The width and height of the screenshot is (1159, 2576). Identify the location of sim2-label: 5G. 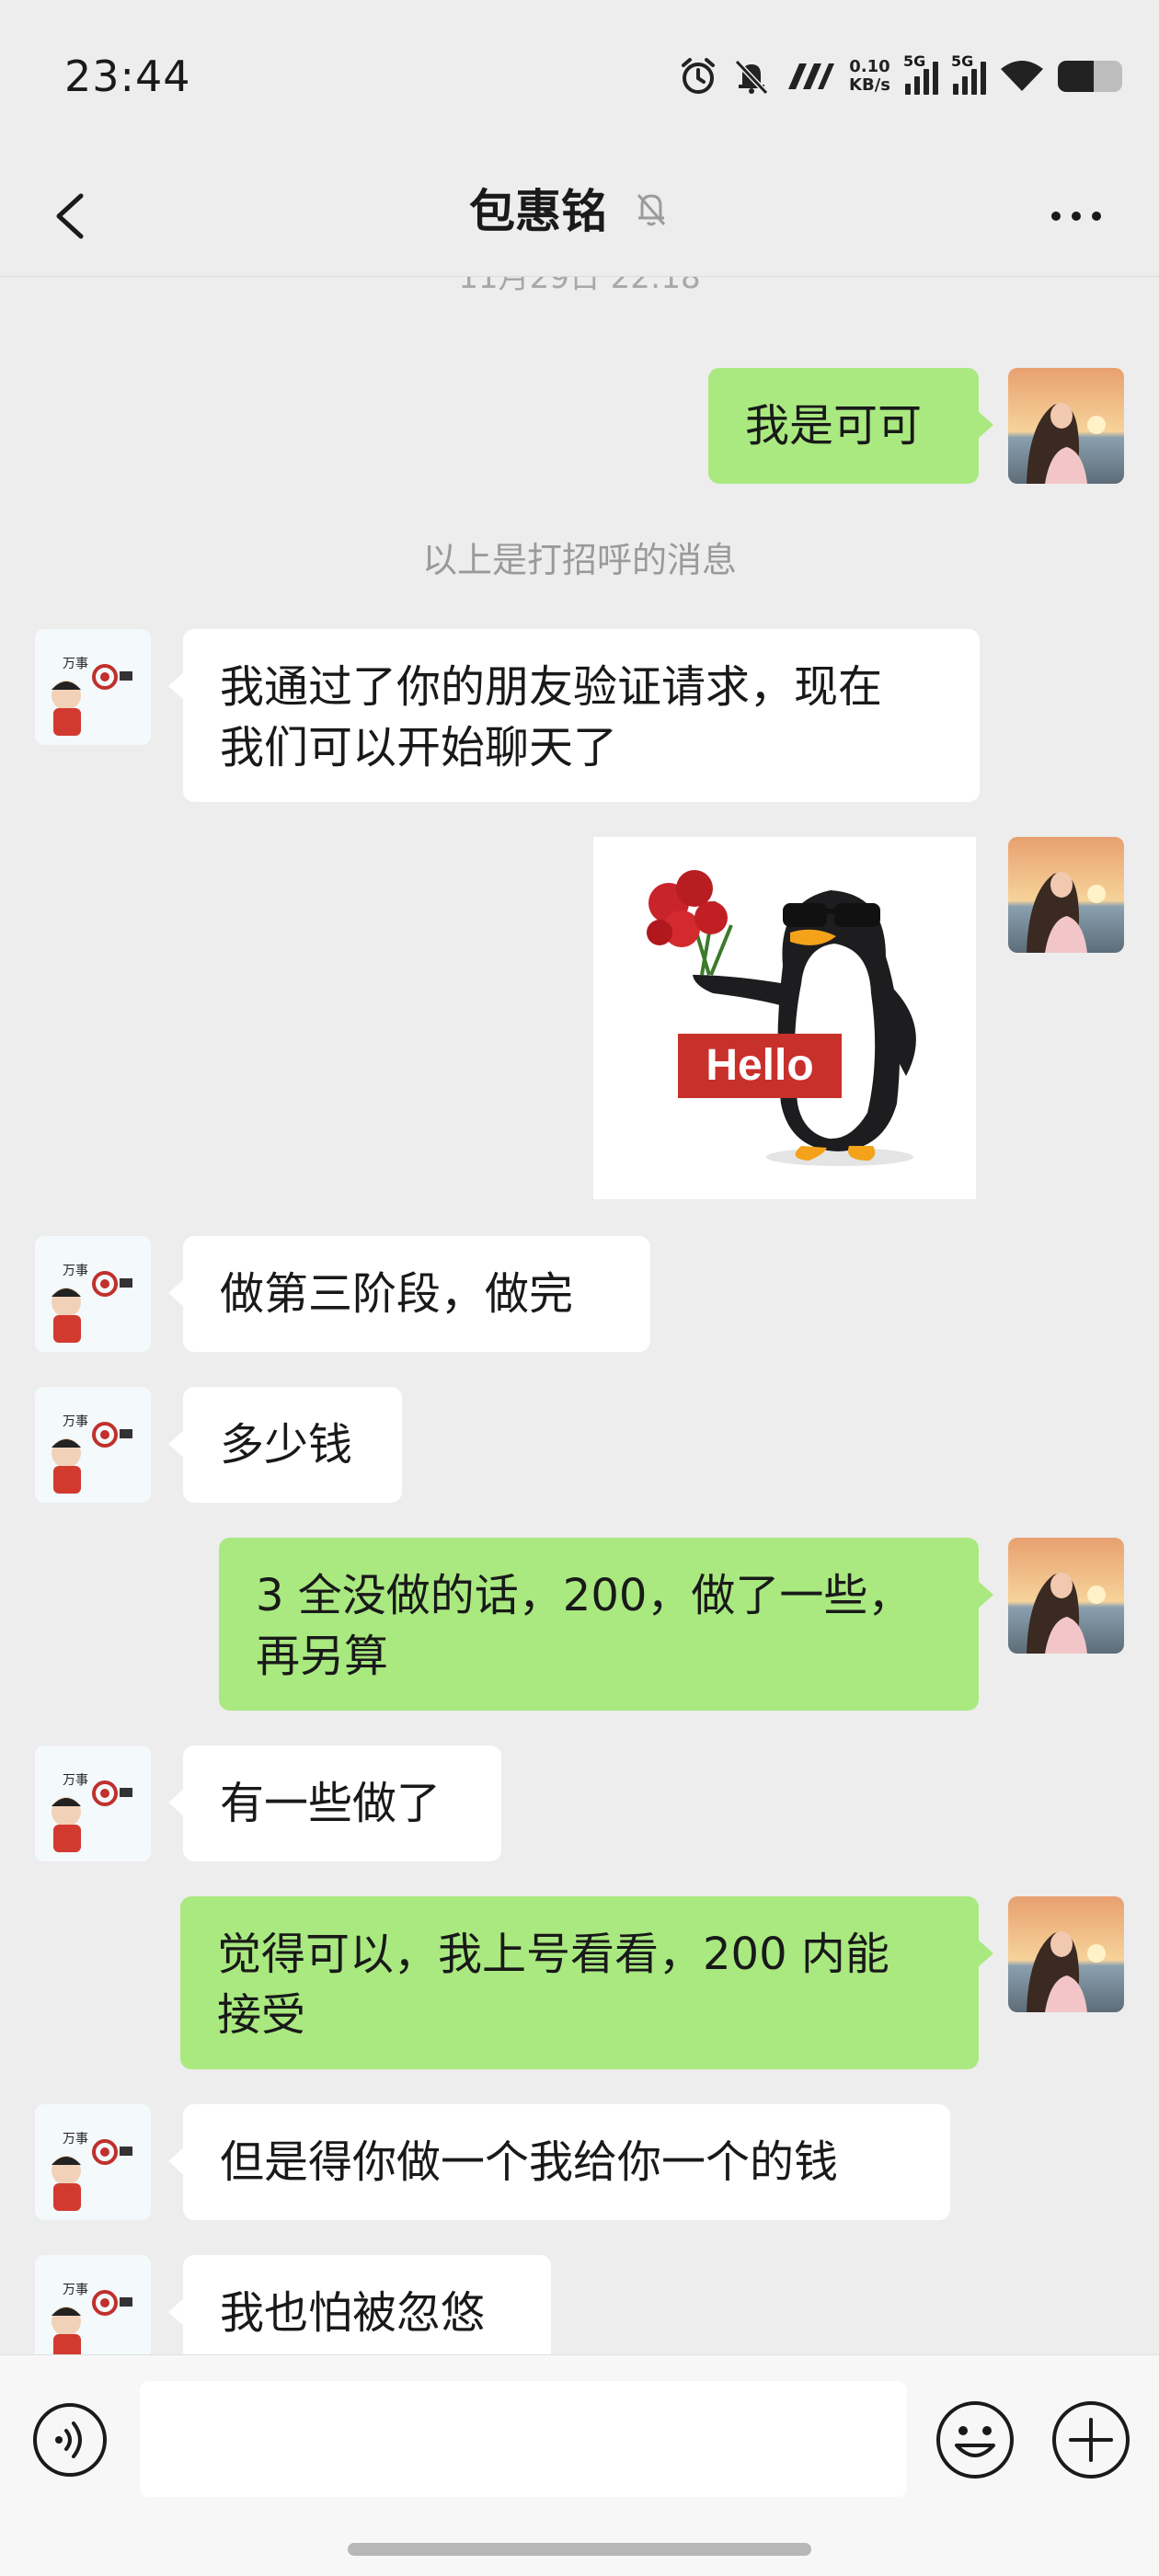
(962, 61).